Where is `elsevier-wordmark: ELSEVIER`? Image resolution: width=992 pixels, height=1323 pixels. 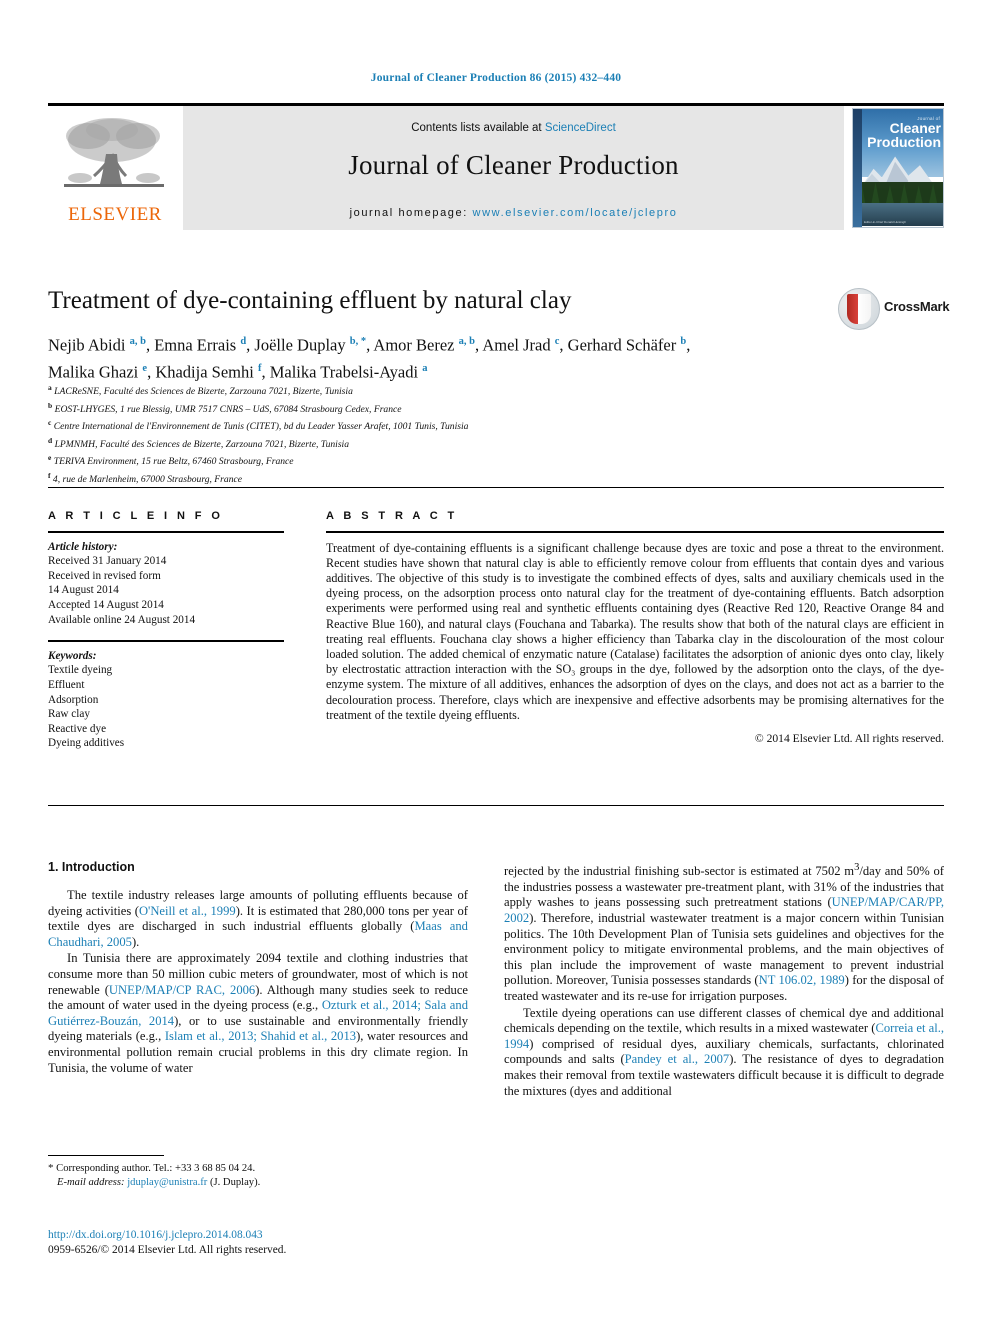 elsevier-wordmark: ELSEVIER is located at coordinates (115, 214).